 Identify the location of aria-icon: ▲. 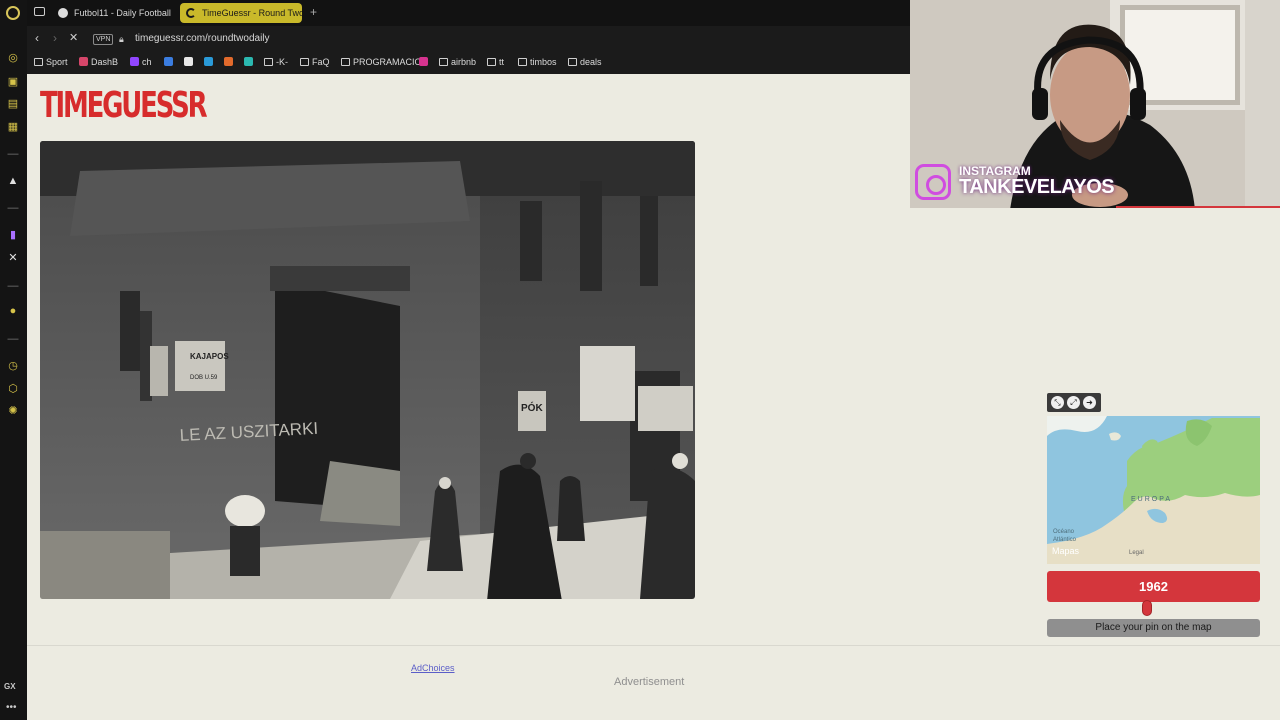
(13, 181).